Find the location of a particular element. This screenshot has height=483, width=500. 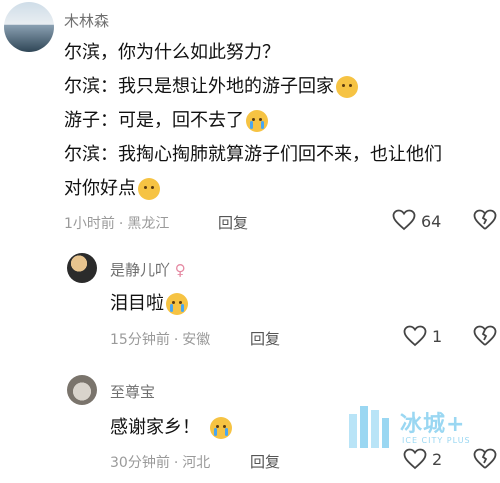

reply-text: 感谢家乡！ is located at coordinates (155, 427).